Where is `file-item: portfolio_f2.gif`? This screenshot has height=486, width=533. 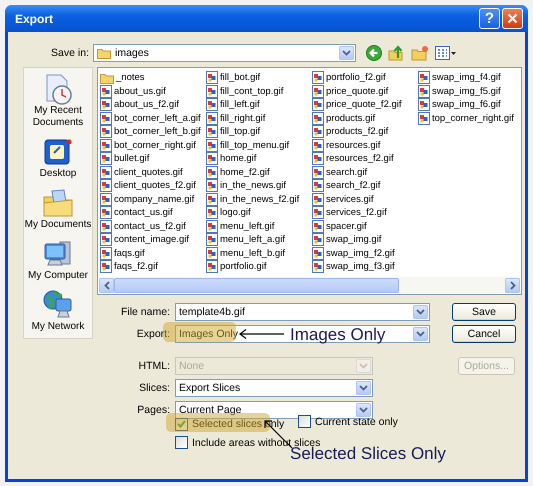
file-item: portfolio_f2.gif is located at coordinates (349, 77).